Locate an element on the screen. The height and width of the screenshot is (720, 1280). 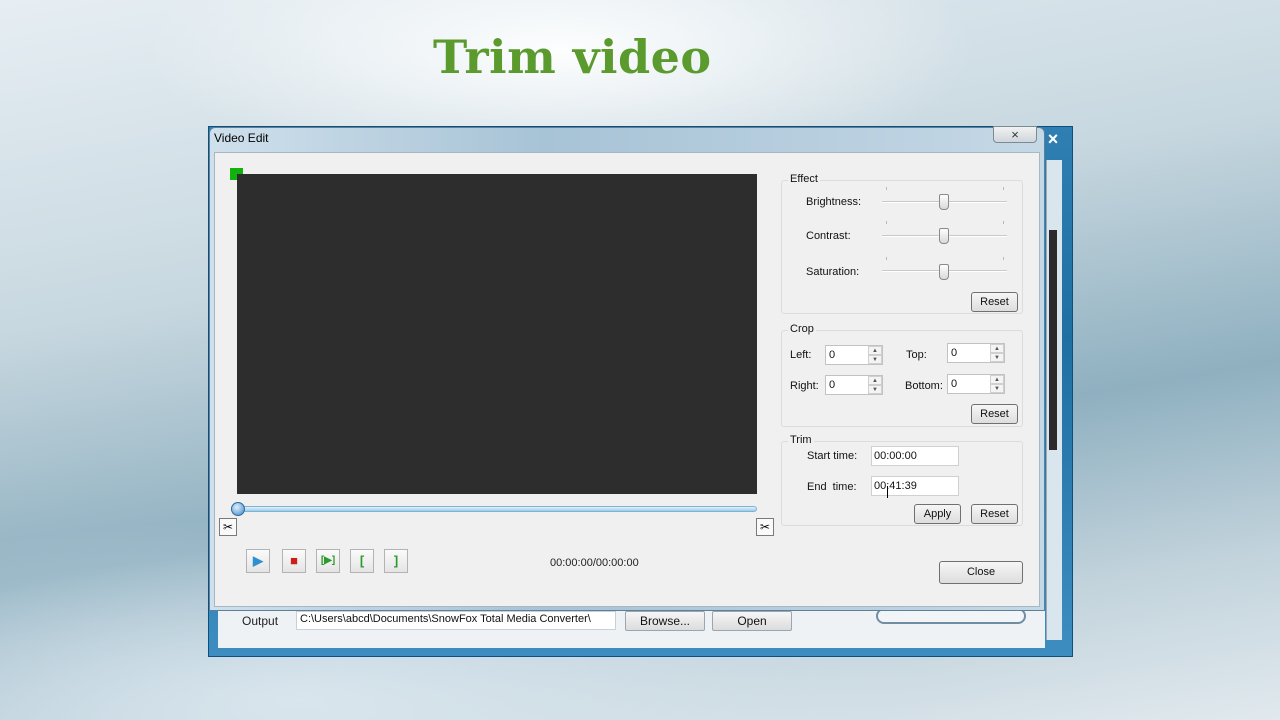
brightness-slider-thumb is located at coordinates (944, 202).